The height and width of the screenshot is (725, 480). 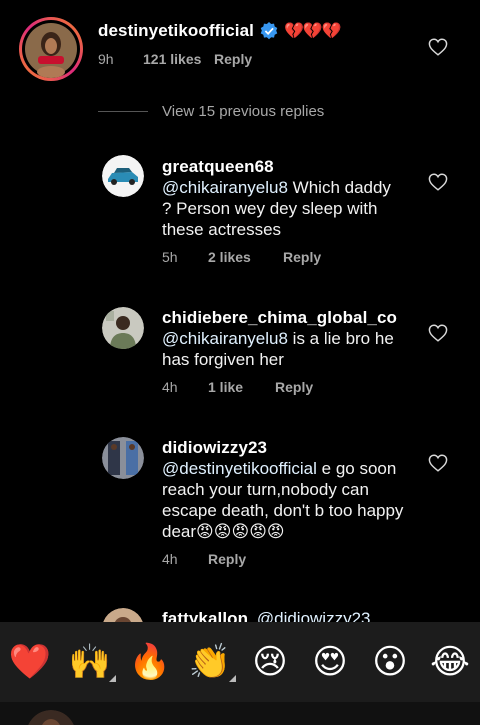 I want to click on parent-time: 9h, so click(x=106, y=59).